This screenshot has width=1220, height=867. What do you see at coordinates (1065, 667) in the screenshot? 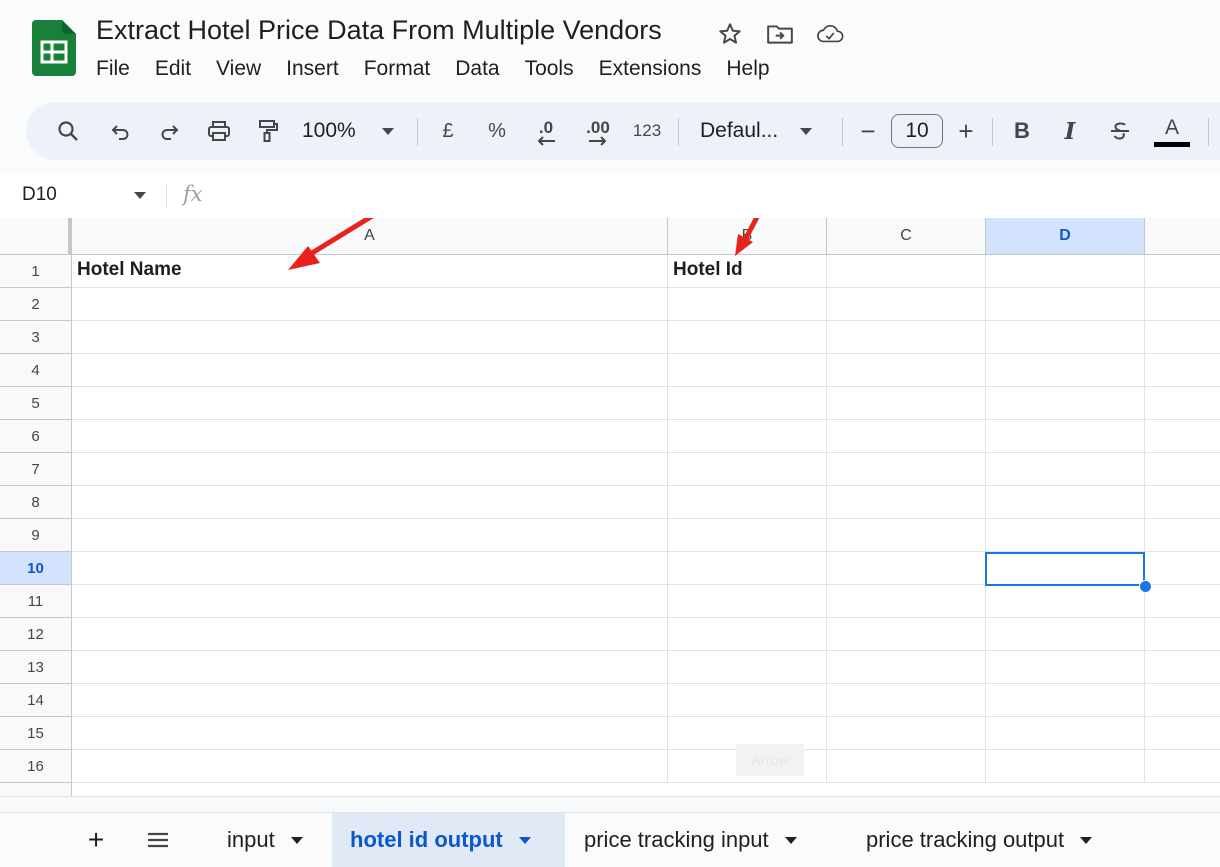
I see `cell-d13` at bounding box center [1065, 667].